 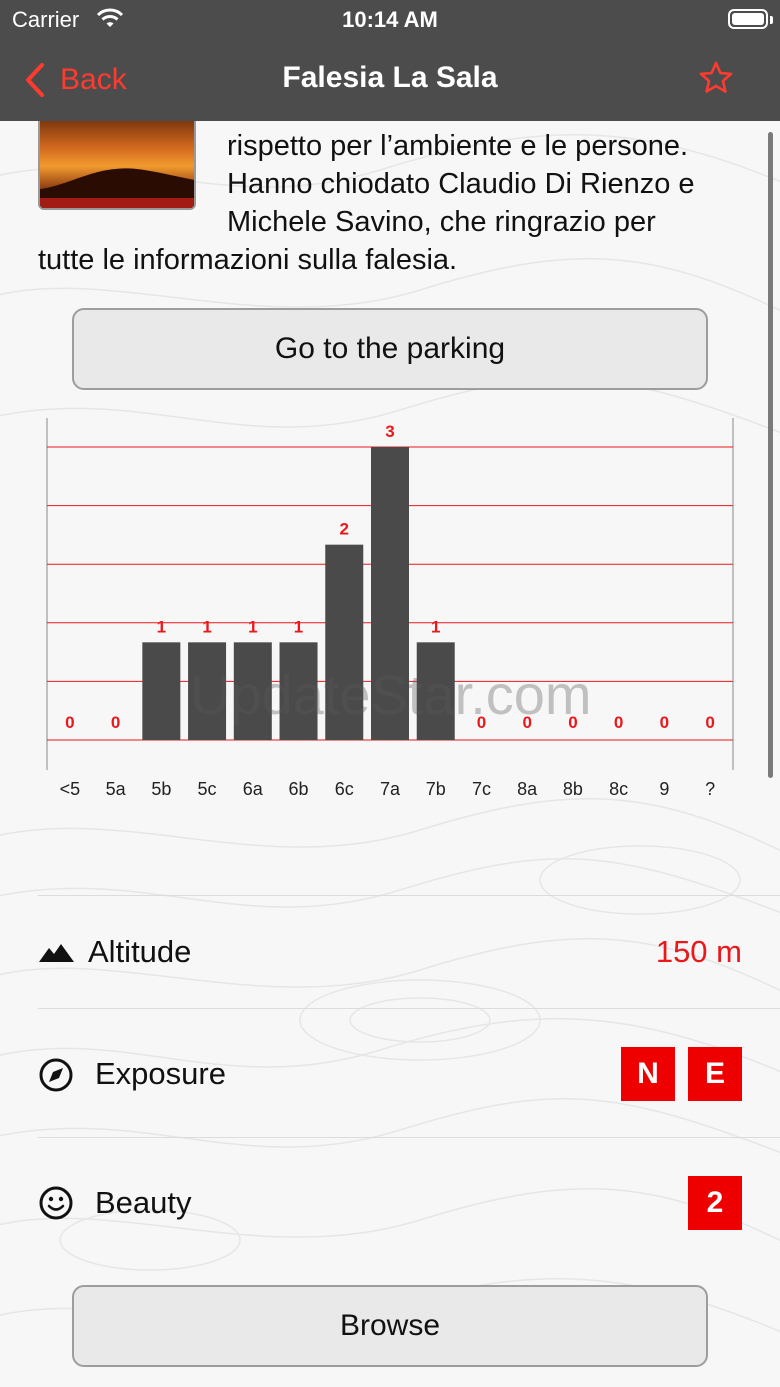 I want to click on exposure-badge-n: N, so click(x=648, y=1074).